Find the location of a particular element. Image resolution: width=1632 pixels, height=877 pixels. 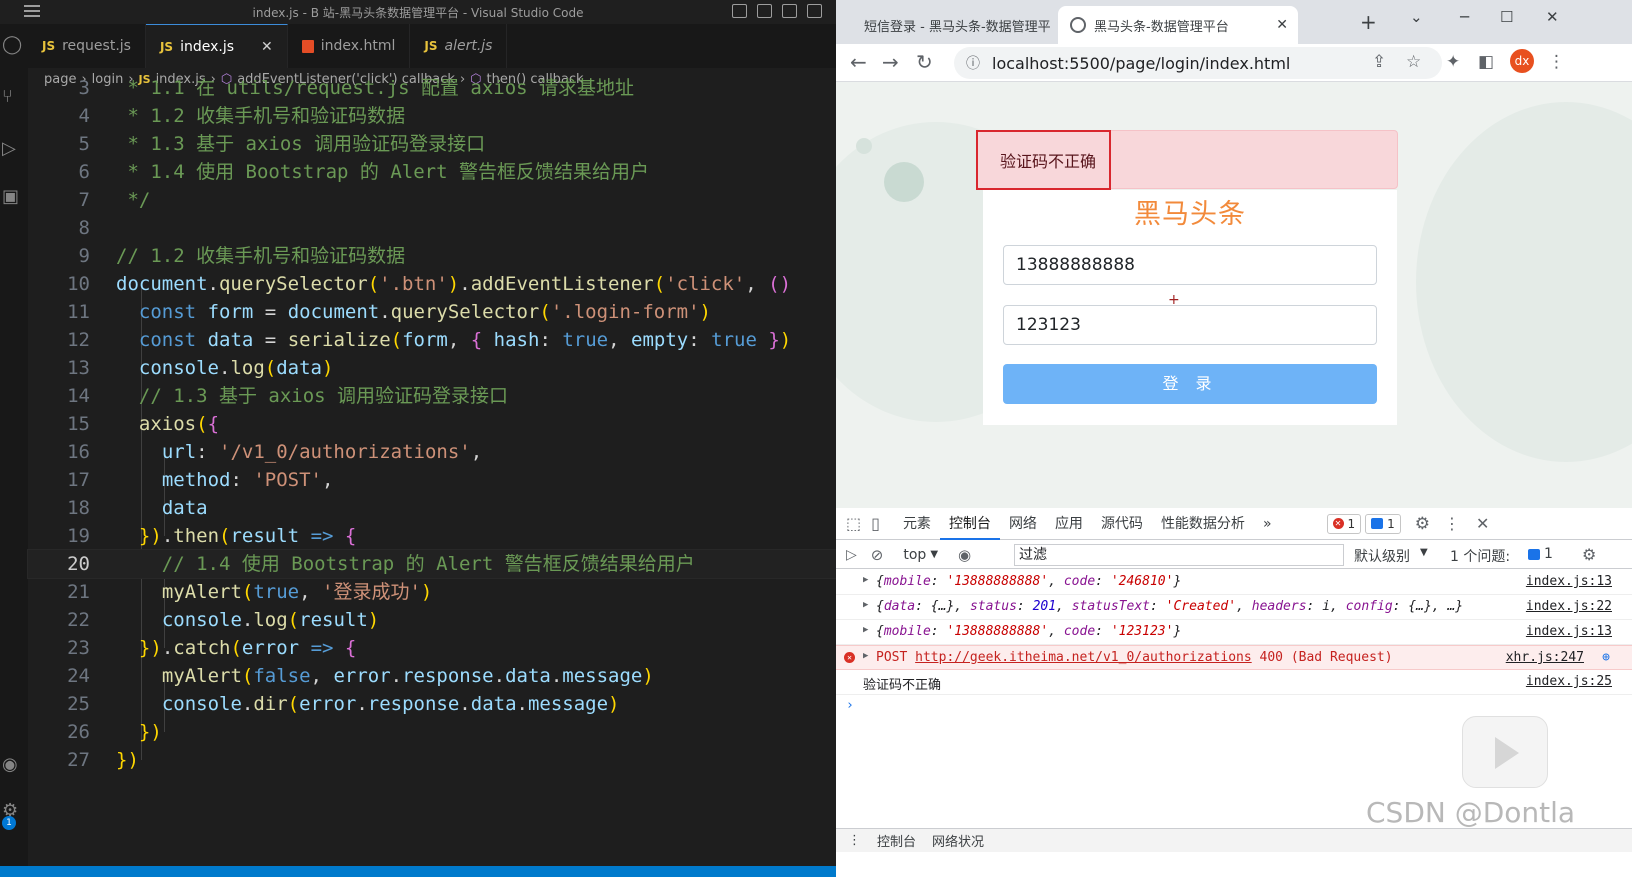

code-line: 23 }).catch(error => { is located at coordinates (432, 648).